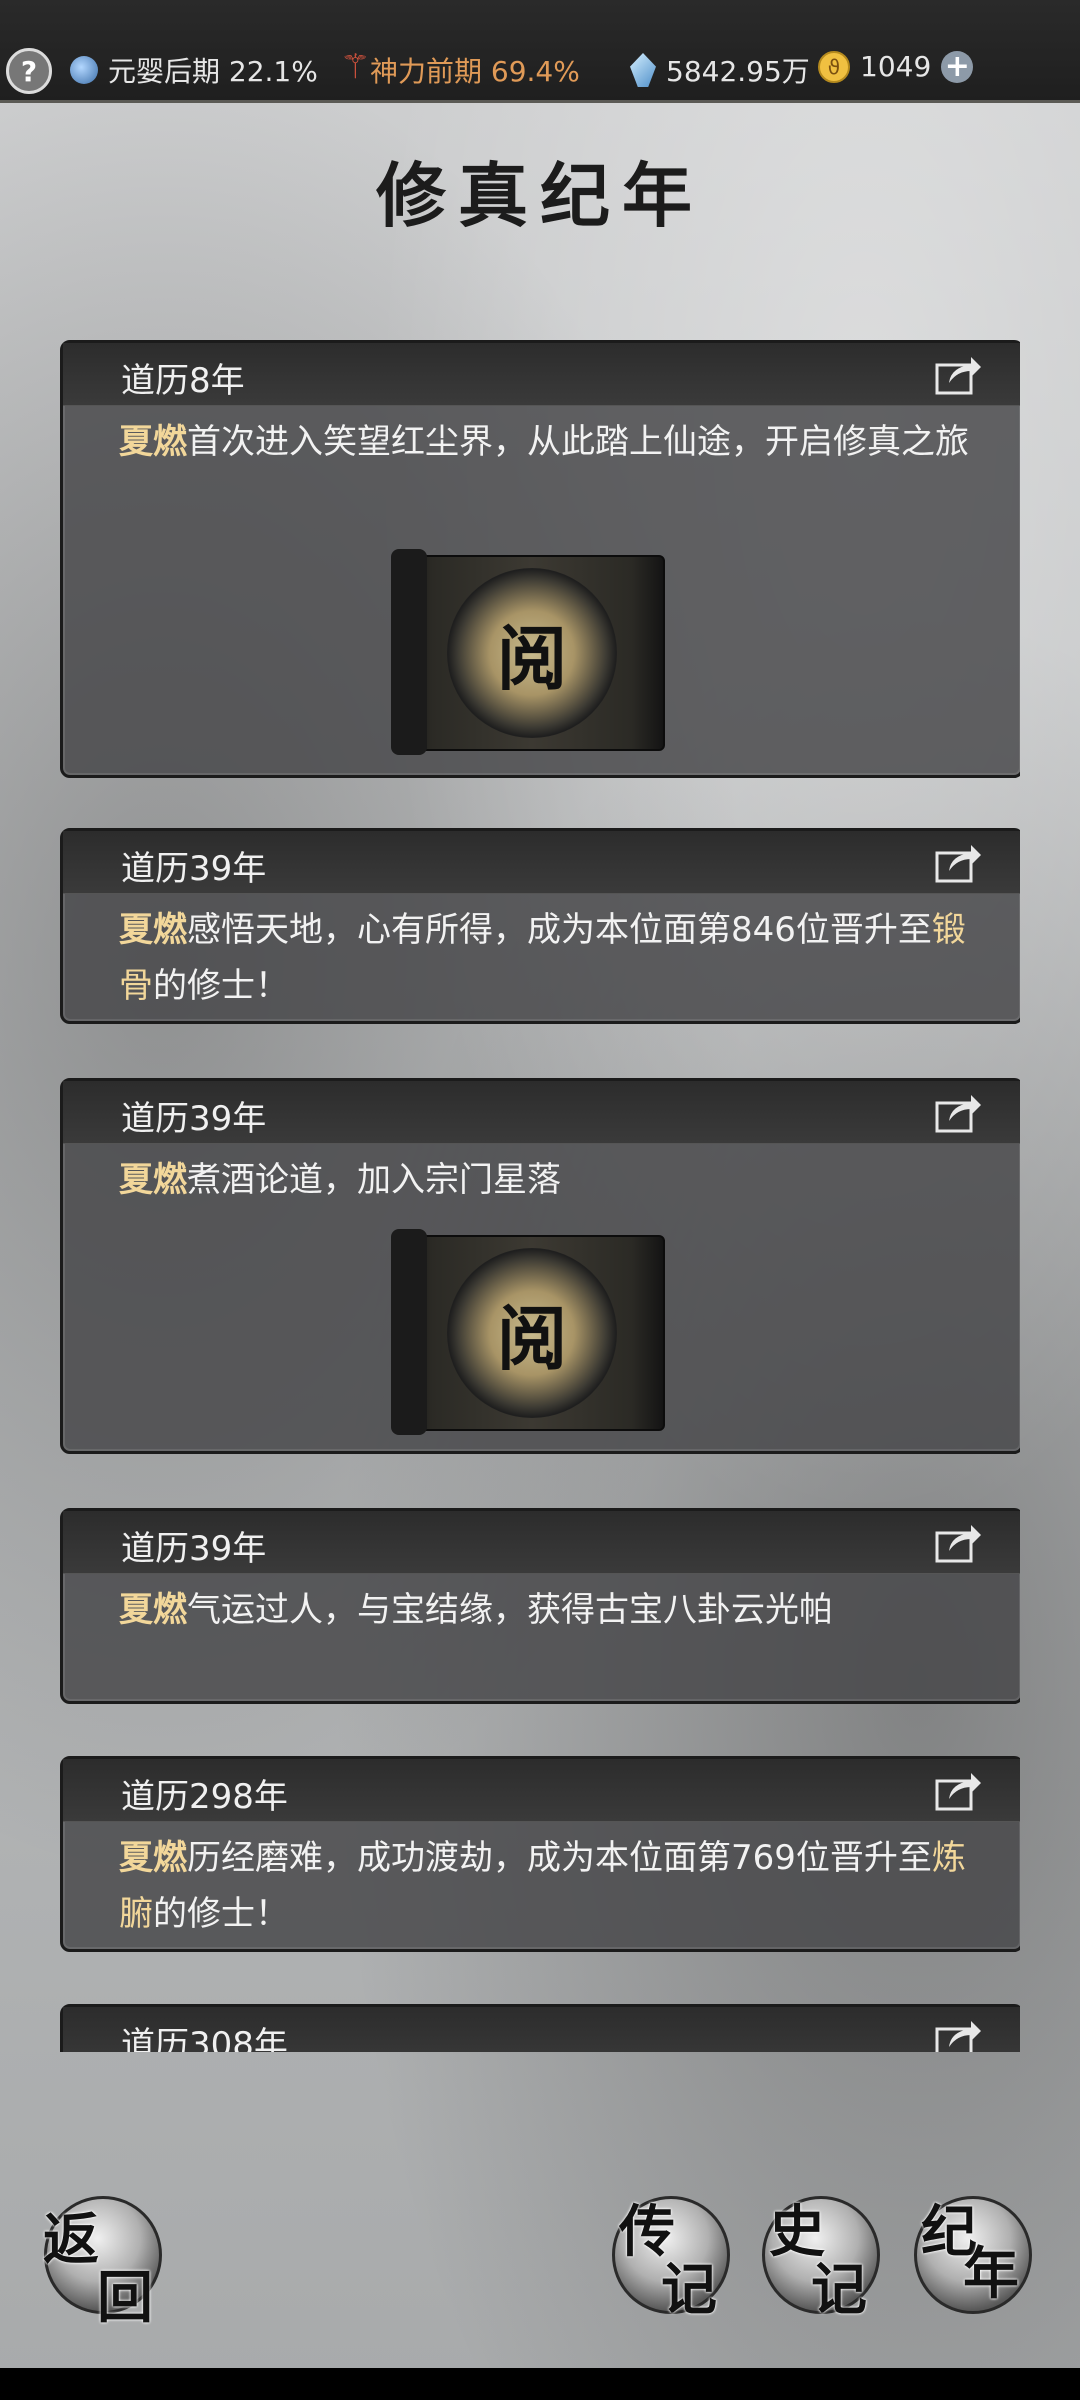 This screenshot has height=2400, width=1080. Describe the element at coordinates (542, 1886) in the screenshot. I see `entry-description: 夏燃历经磨难，成功渡劫，成为本位面第769位晋升至炼腑的修士！` at that location.